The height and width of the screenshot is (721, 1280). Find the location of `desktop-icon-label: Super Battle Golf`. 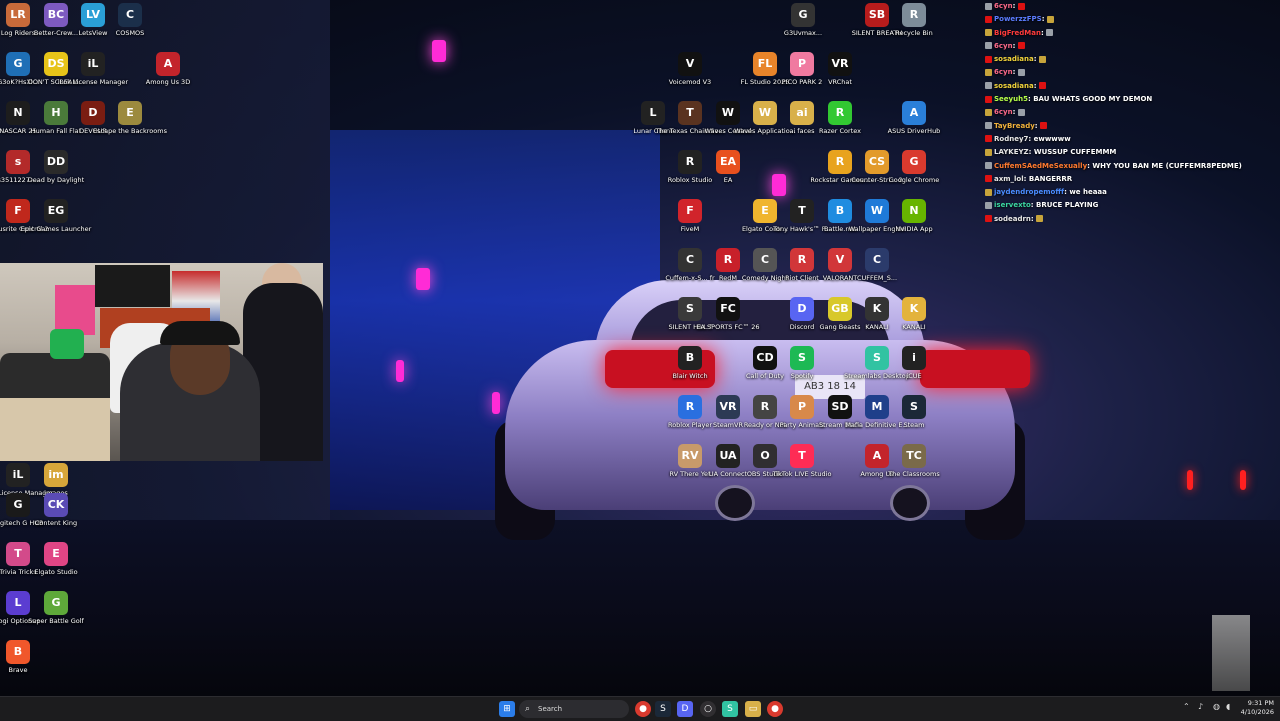

desktop-icon-label: Super Battle Golf is located at coordinates (56, 621).